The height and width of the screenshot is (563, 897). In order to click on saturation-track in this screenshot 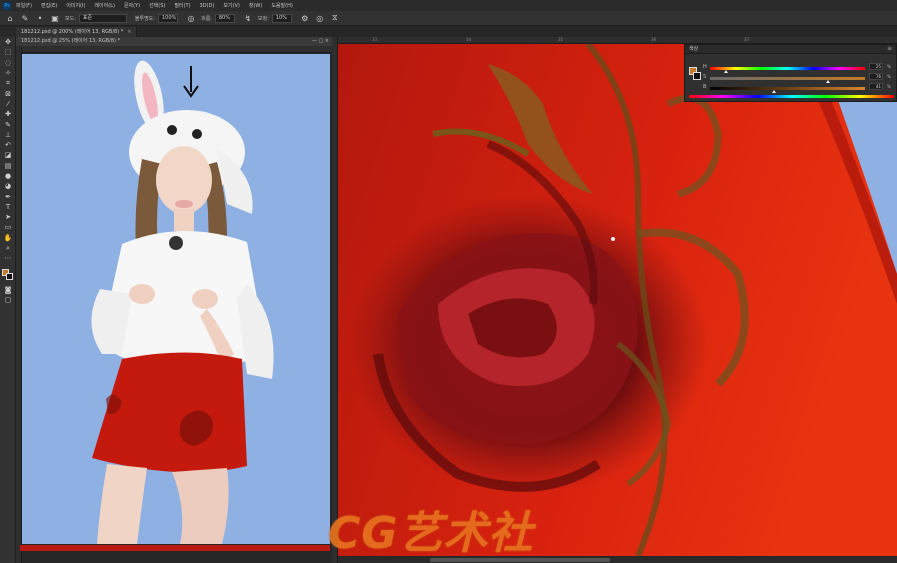, I will do `click(787, 78)`.